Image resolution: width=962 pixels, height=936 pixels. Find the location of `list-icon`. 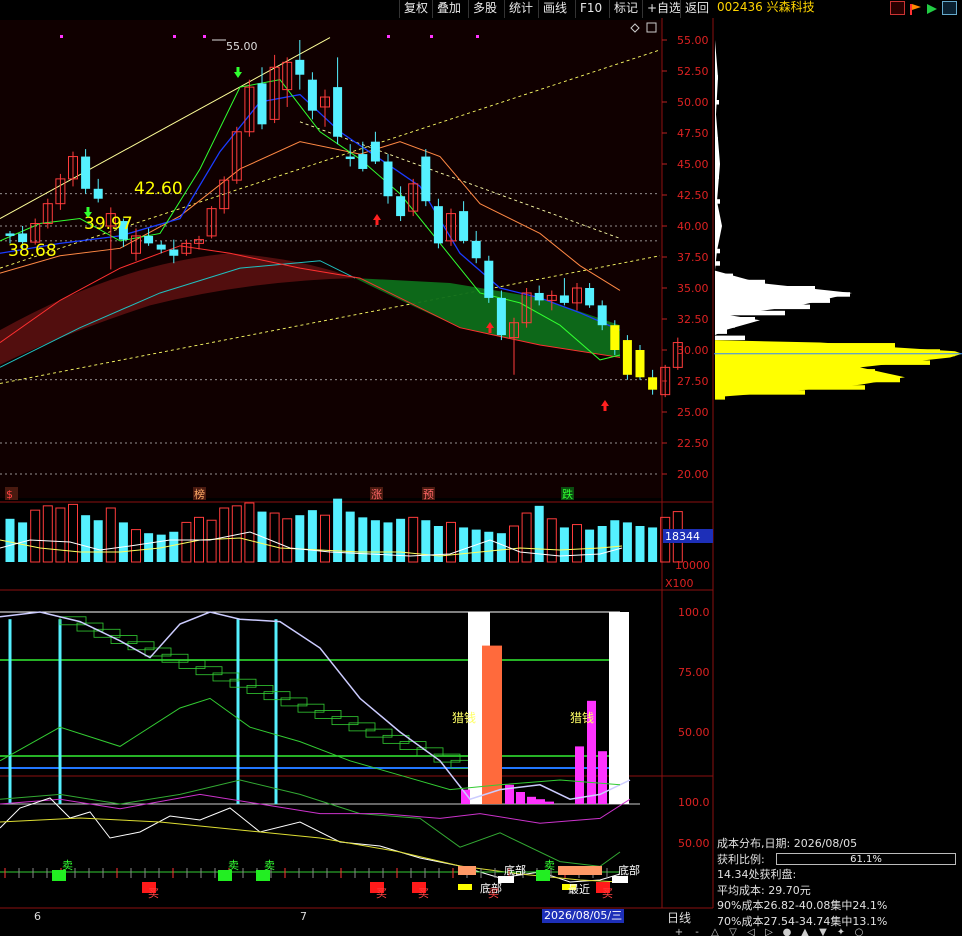

list-icon is located at coordinates (897, 8).